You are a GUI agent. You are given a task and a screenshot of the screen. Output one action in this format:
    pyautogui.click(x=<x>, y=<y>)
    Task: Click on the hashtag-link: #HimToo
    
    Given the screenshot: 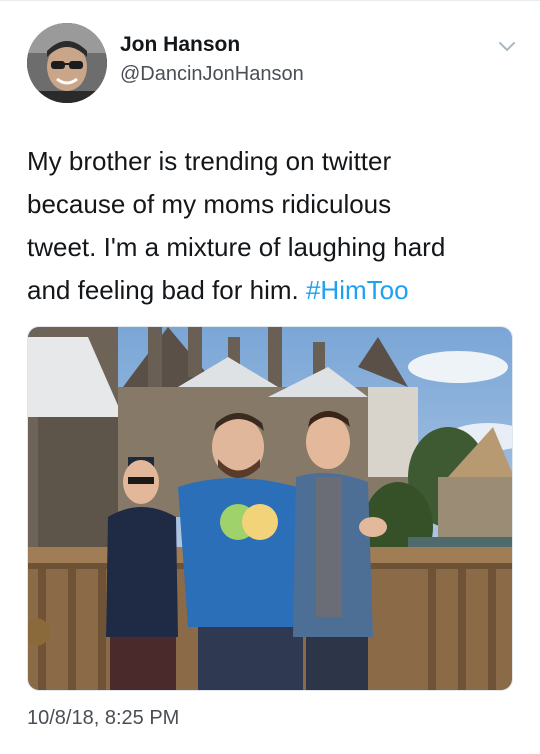 What is the action you would take?
    pyautogui.click(x=357, y=290)
    